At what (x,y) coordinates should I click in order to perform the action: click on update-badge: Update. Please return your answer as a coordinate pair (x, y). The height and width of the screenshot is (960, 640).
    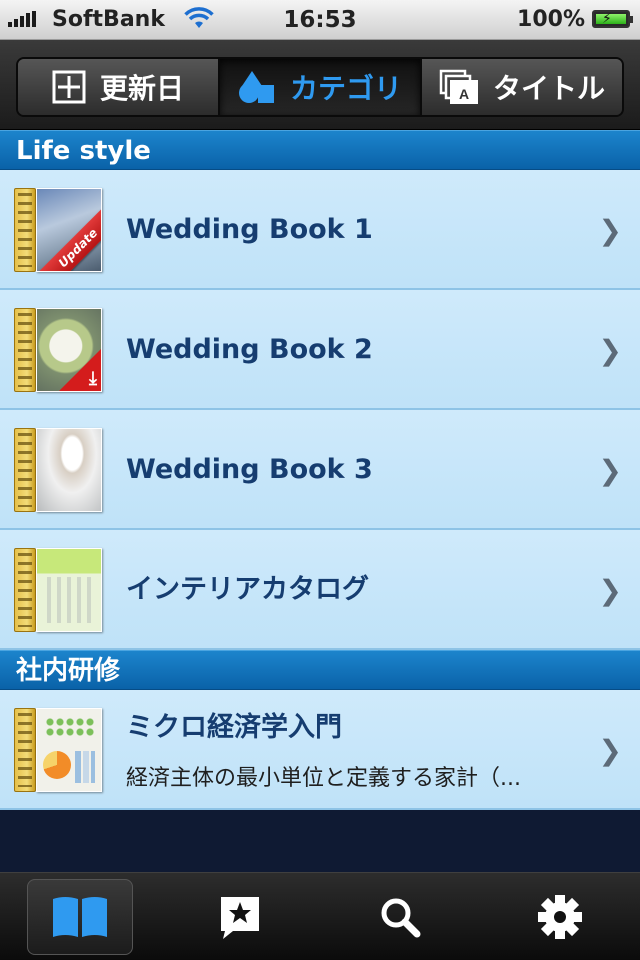
    Looking at the image, I should click on (69, 239).